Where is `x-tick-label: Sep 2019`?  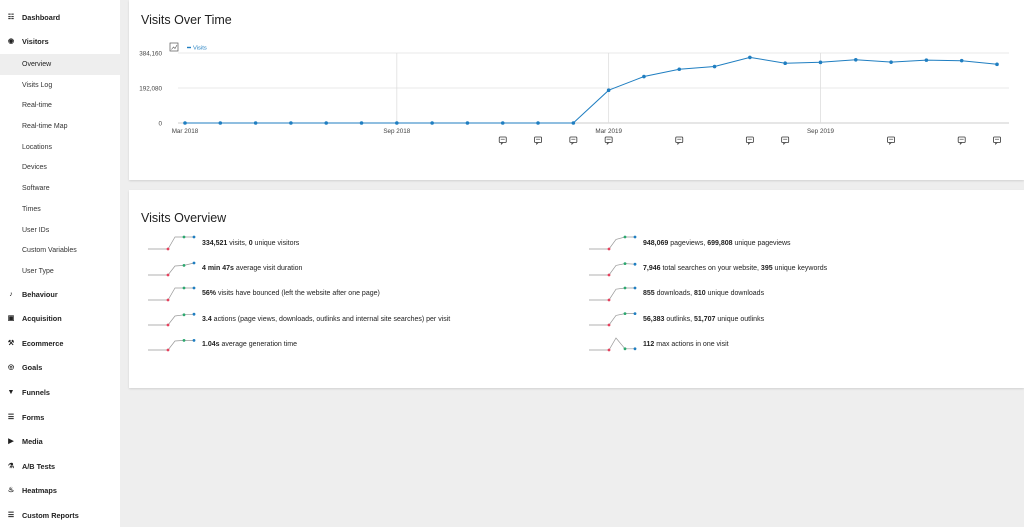 x-tick-label: Sep 2019 is located at coordinates (820, 131).